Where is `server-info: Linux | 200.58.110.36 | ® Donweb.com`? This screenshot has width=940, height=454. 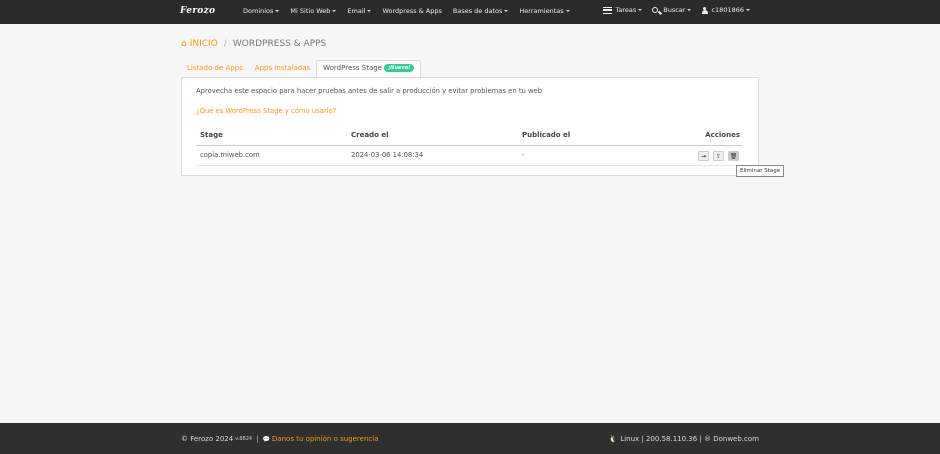 server-info: Linux | 200.58.110.36 | ® Donweb.com is located at coordinates (689, 439).